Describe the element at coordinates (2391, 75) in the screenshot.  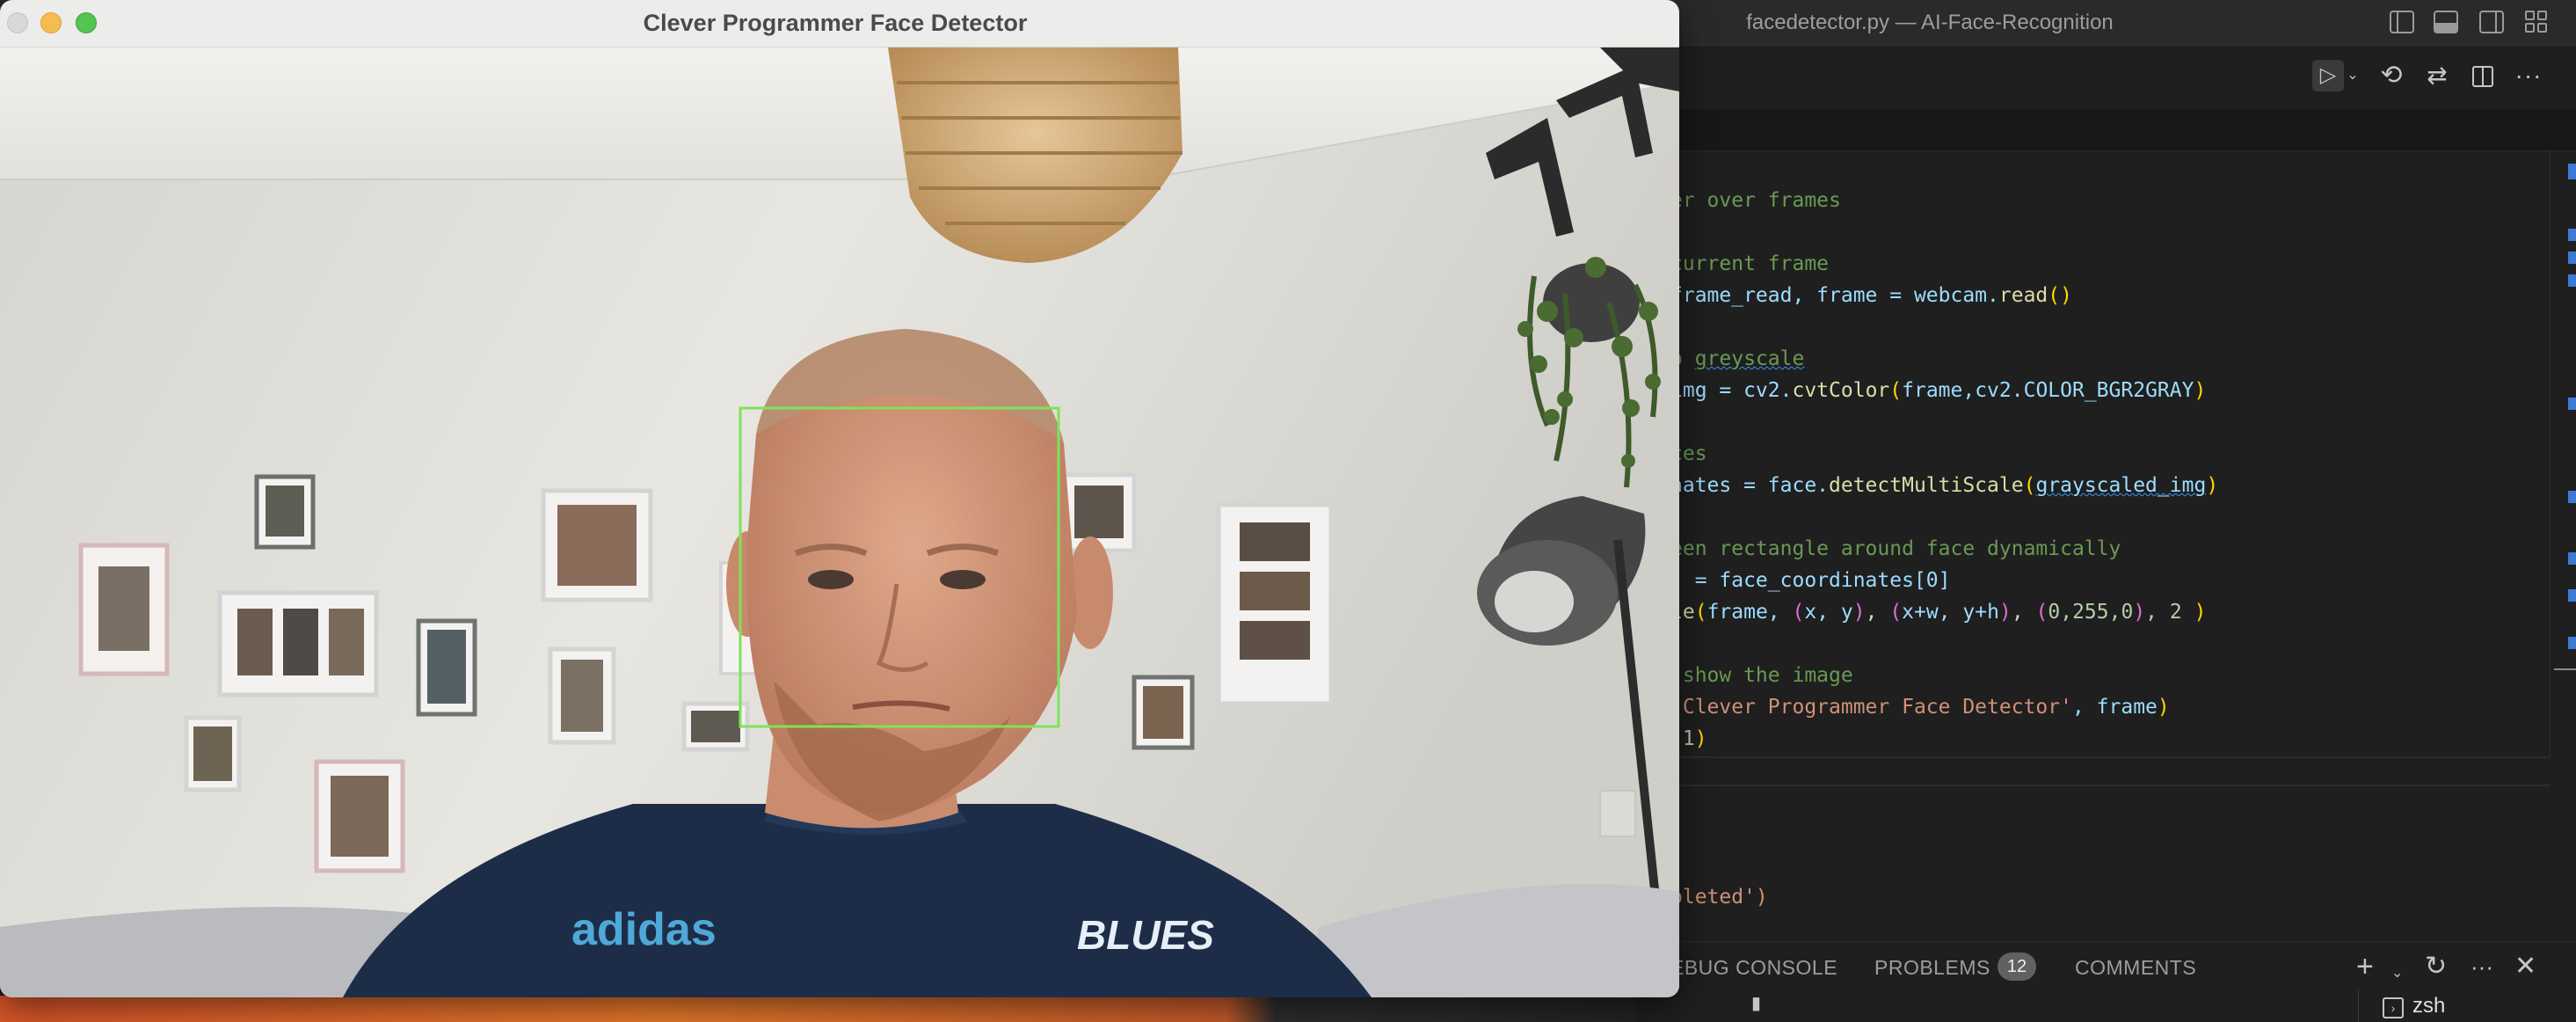
I see `timeline-history-icon: ⟲` at that location.